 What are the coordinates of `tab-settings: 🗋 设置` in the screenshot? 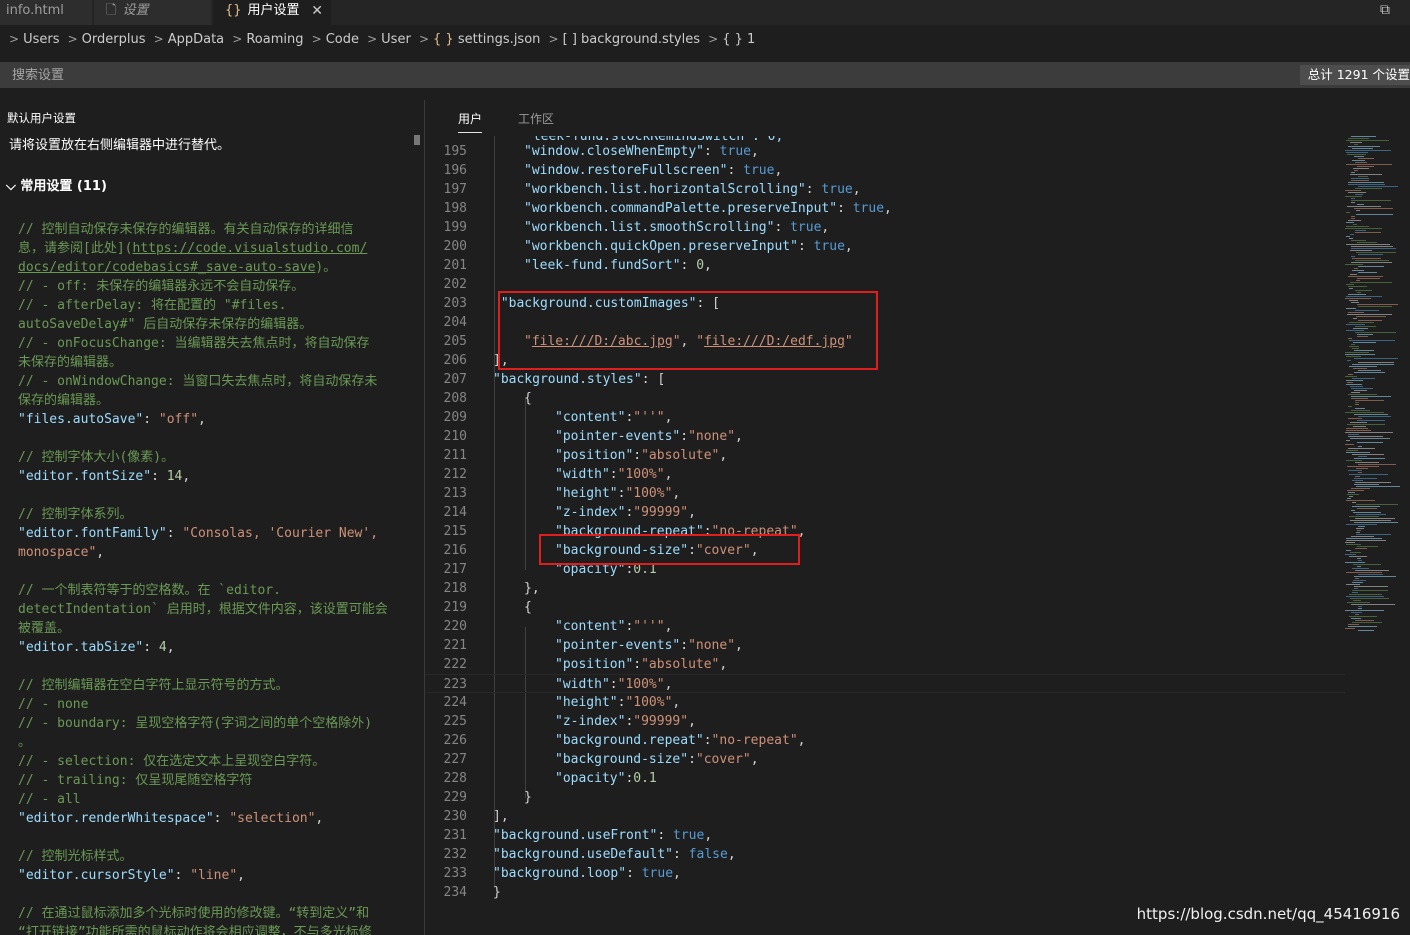 It's located at (153, 12).